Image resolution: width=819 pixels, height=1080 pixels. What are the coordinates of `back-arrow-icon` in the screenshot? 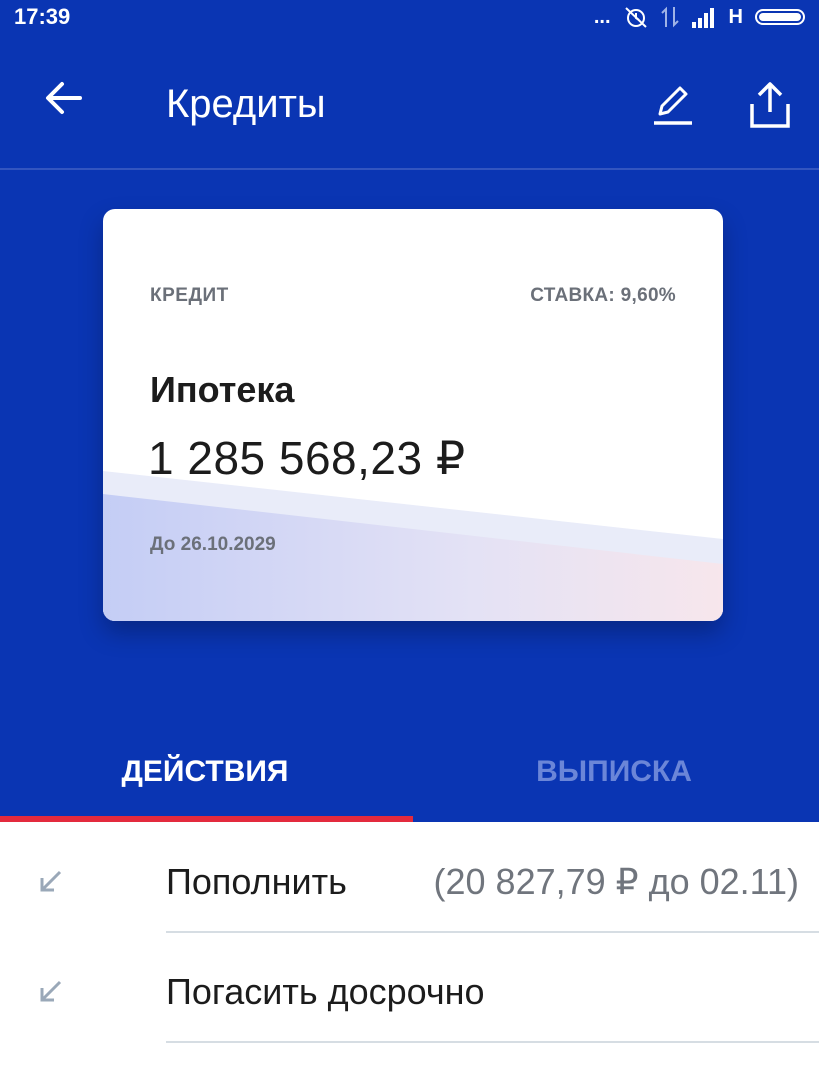 It's located at (64, 98).